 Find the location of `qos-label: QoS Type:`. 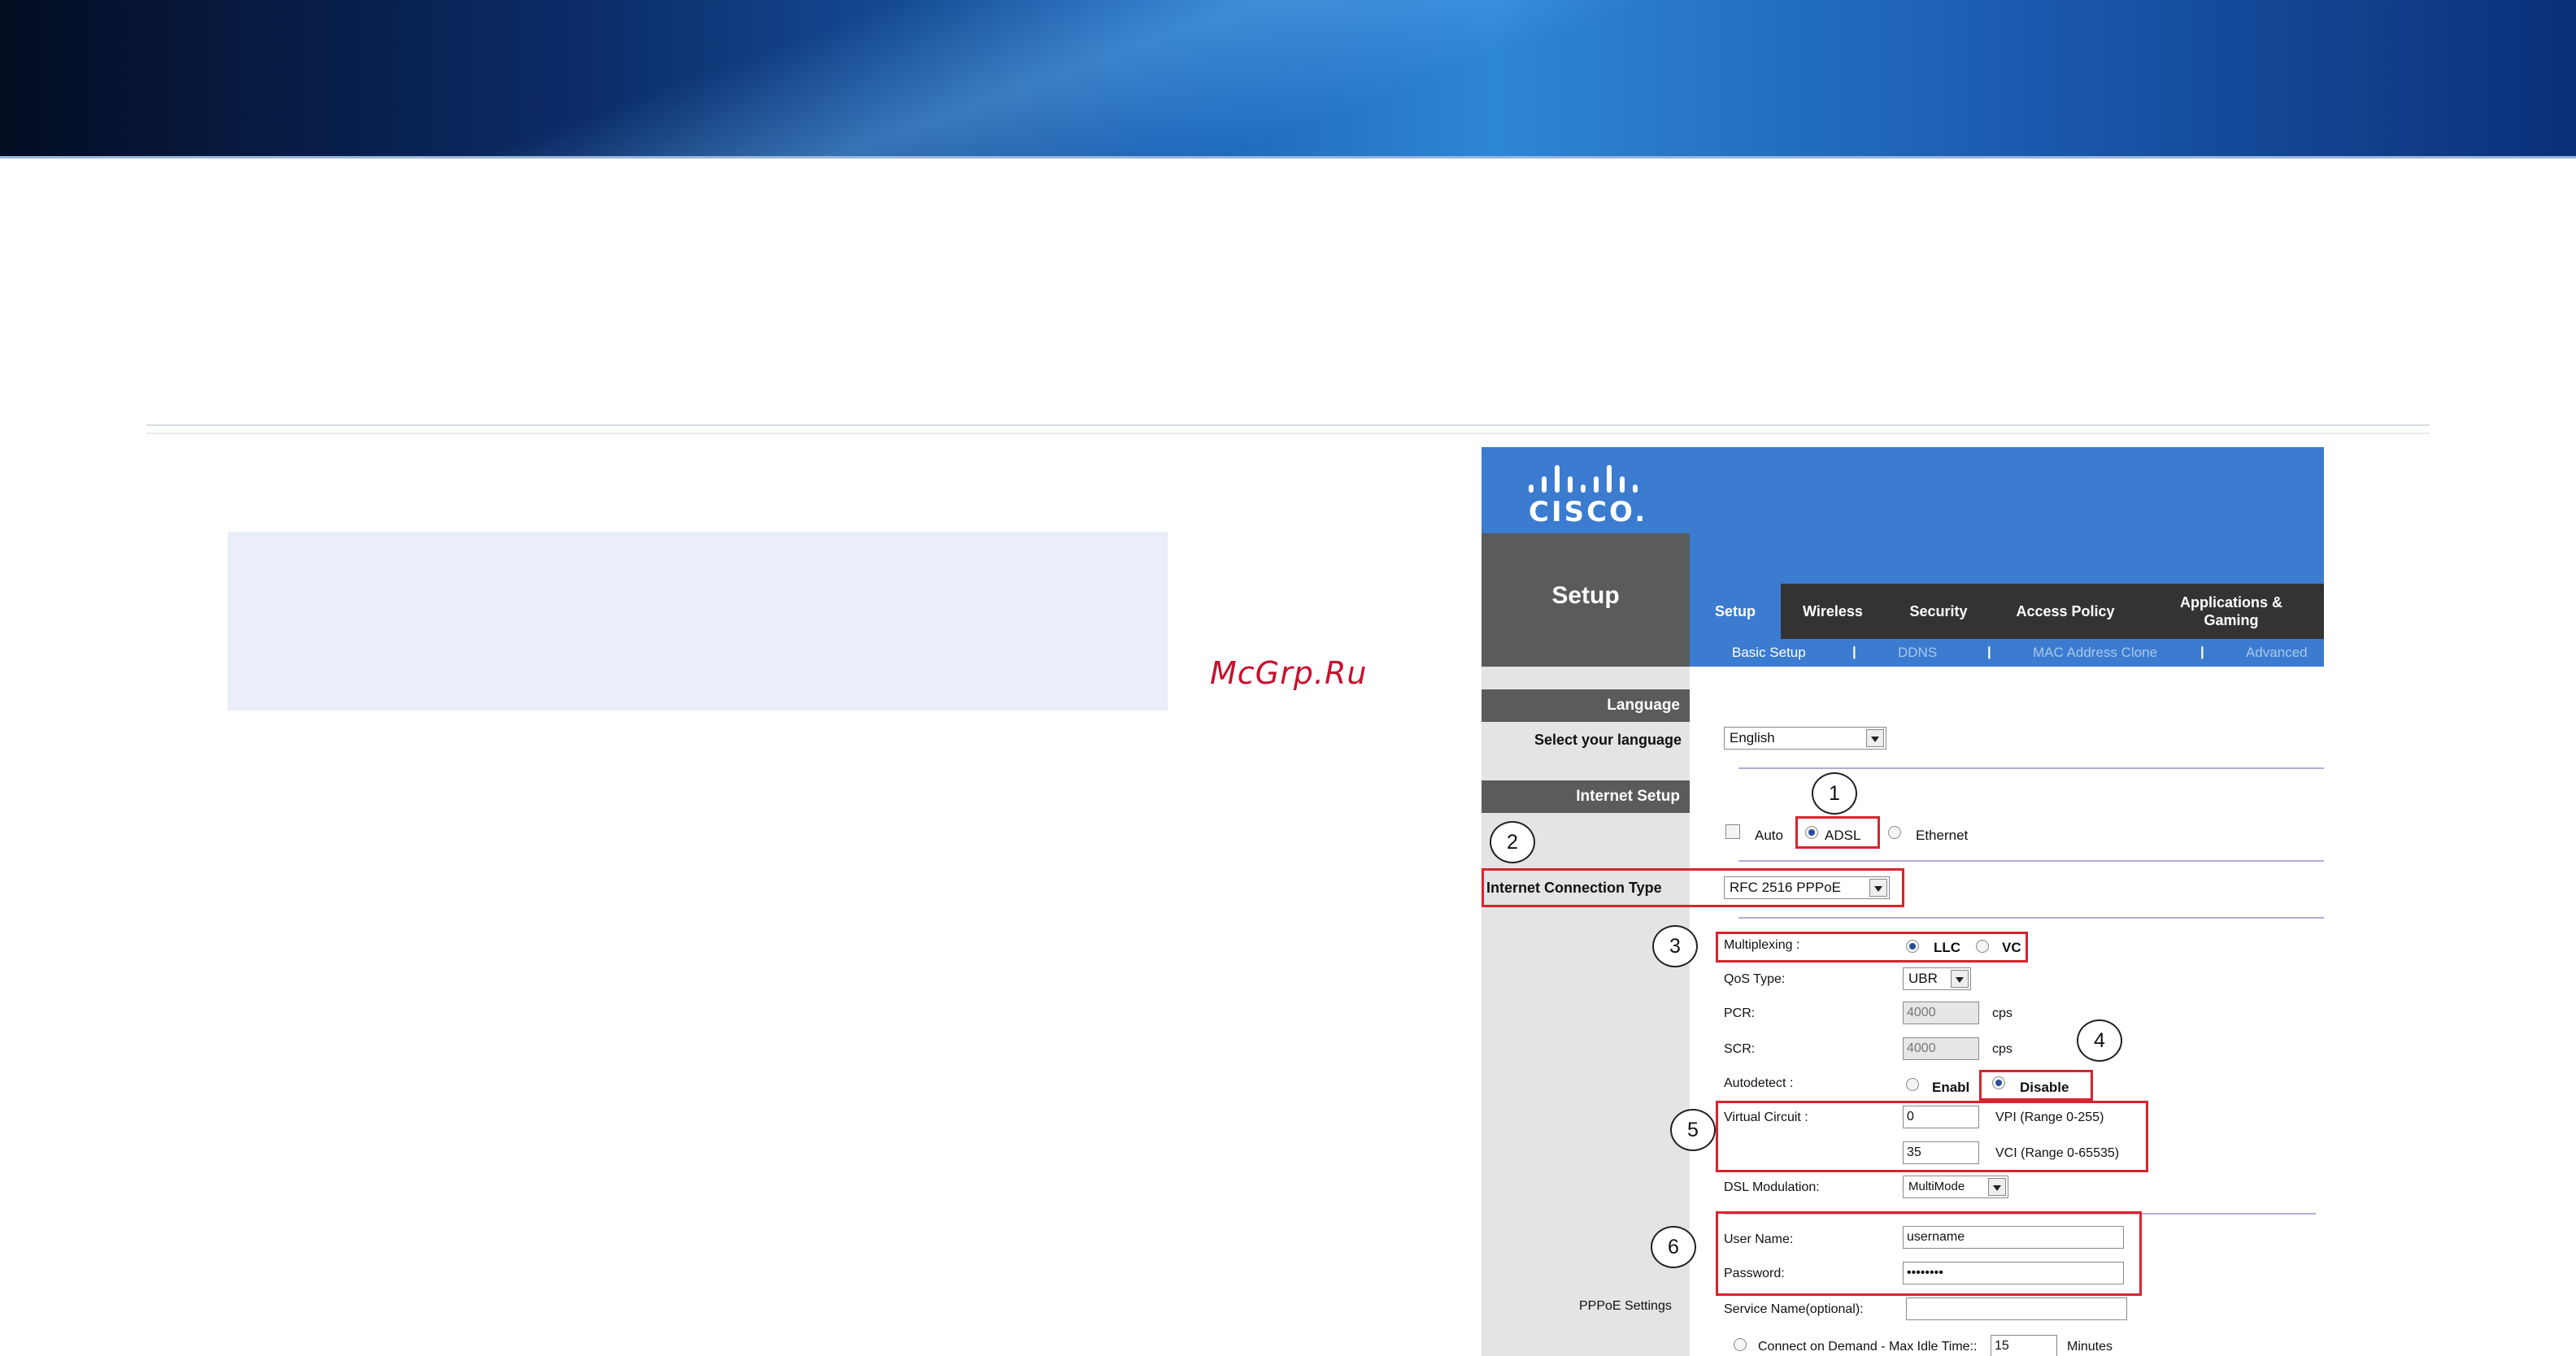

qos-label: QoS Type: is located at coordinates (1755, 979).